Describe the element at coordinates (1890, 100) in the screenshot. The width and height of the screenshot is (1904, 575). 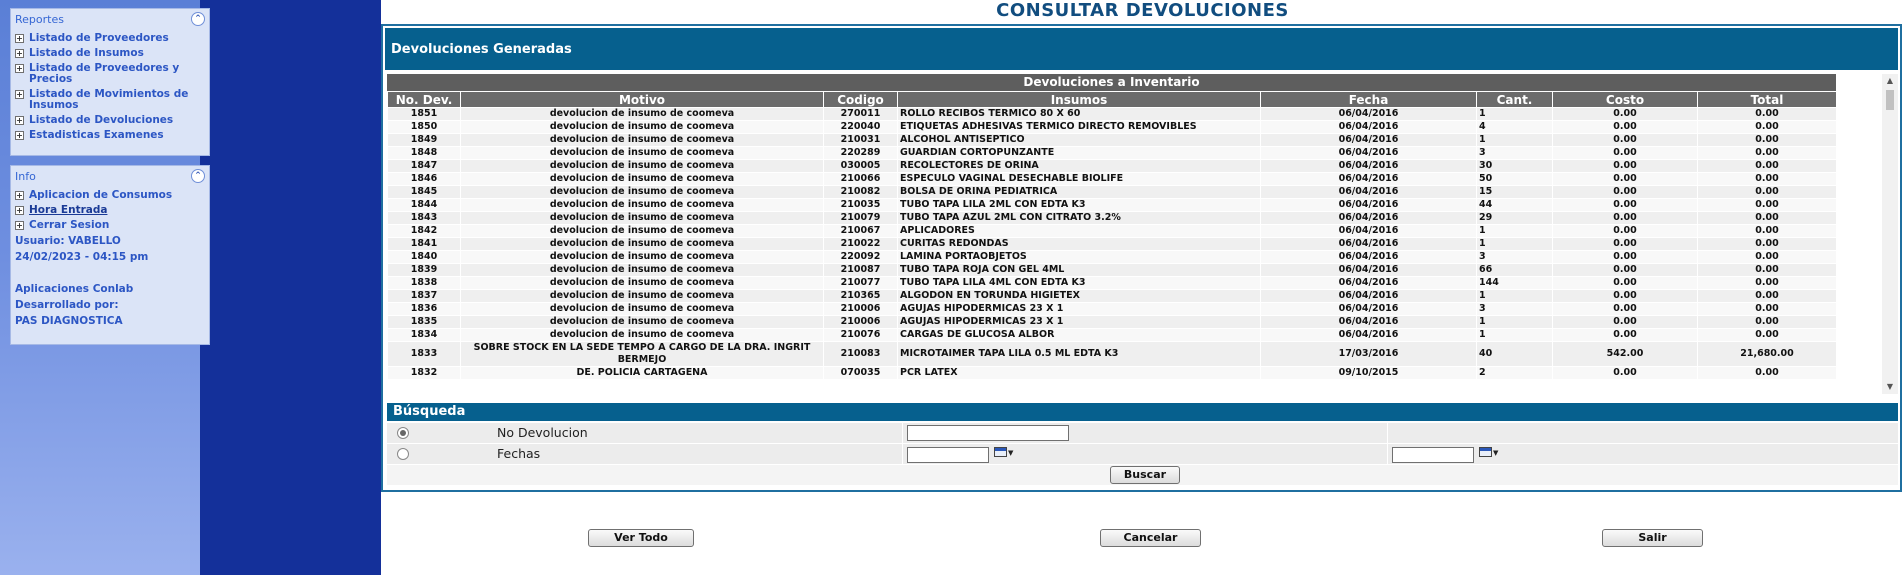
I see `scroll-thumb` at that location.